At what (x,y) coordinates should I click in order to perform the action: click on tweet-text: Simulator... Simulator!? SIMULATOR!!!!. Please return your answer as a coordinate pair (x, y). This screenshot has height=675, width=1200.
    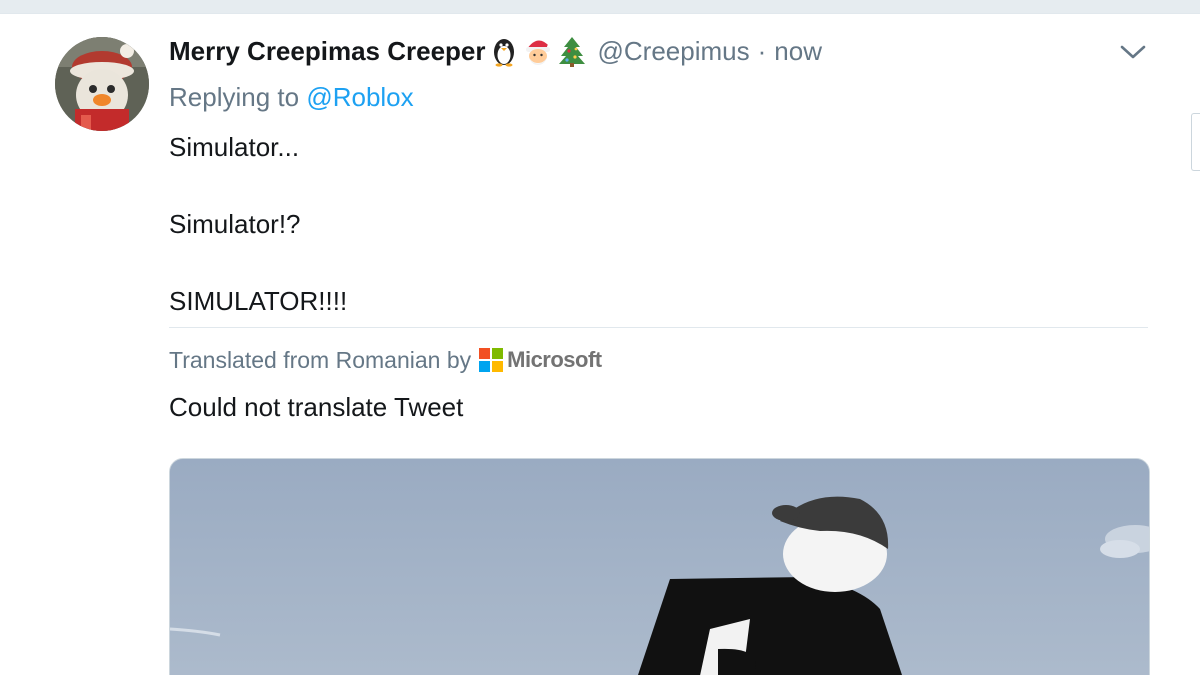
    Looking at the image, I should click on (258, 224).